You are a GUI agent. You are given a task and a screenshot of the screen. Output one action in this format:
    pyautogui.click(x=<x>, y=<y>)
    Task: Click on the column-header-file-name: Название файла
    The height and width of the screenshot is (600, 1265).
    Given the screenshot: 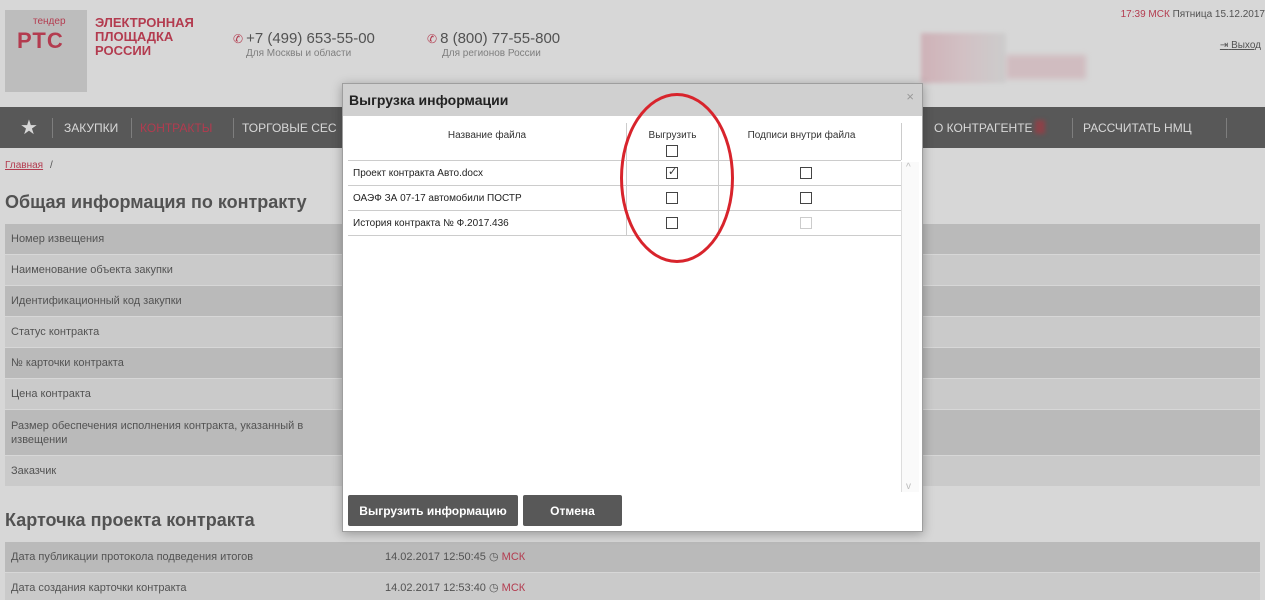 What is the action you would take?
    pyautogui.click(x=487, y=135)
    